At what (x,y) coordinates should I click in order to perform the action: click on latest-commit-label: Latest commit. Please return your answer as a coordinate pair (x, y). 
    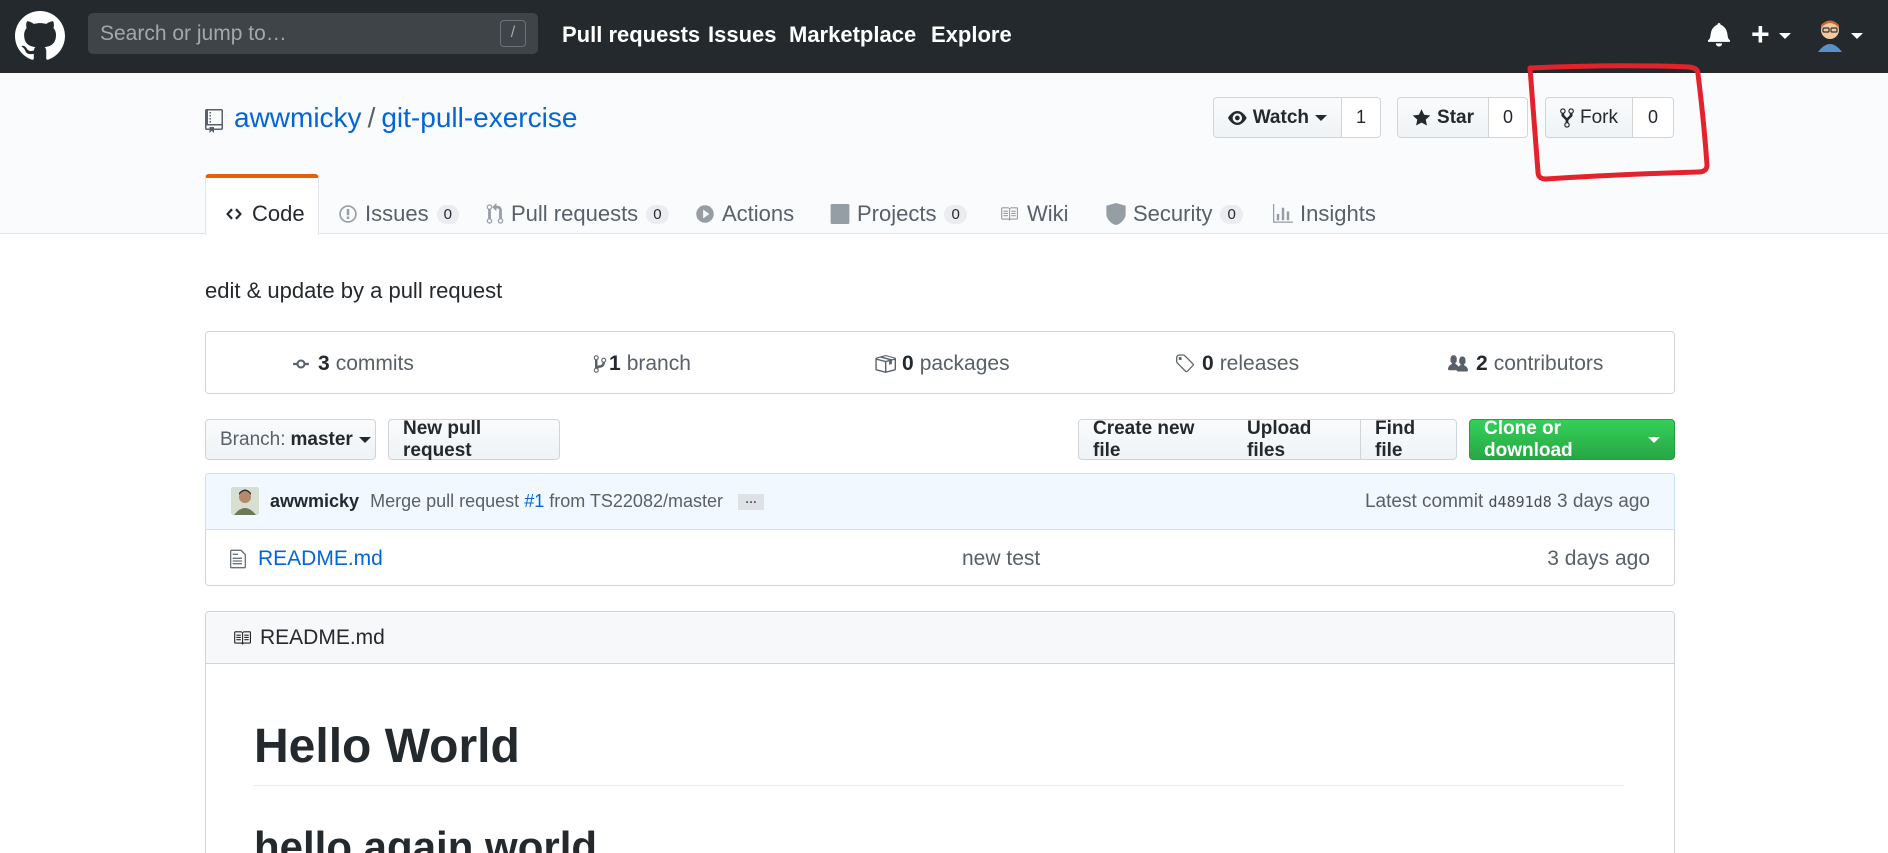
    Looking at the image, I should click on (1424, 501).